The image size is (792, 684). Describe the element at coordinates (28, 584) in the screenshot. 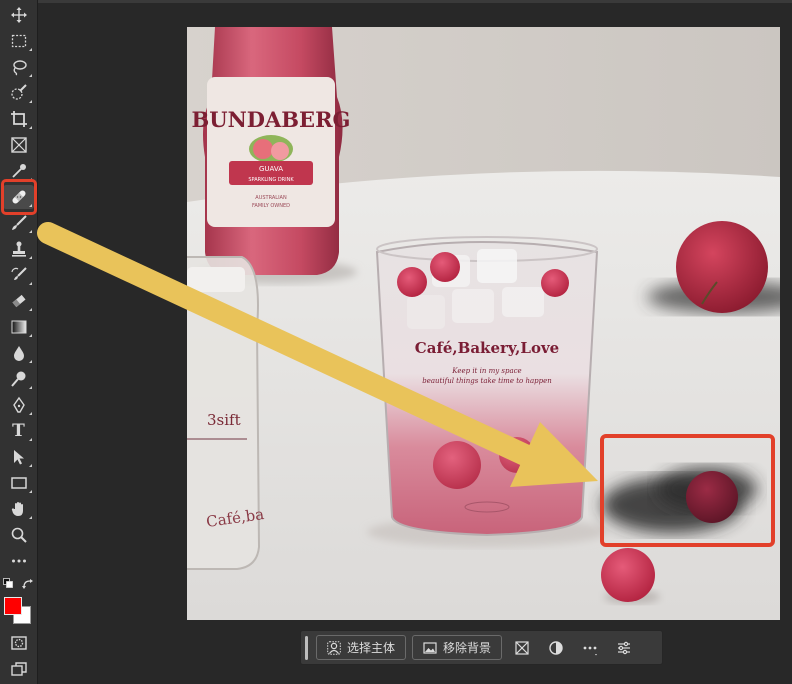

I see `swap-colors-icon` at that location.